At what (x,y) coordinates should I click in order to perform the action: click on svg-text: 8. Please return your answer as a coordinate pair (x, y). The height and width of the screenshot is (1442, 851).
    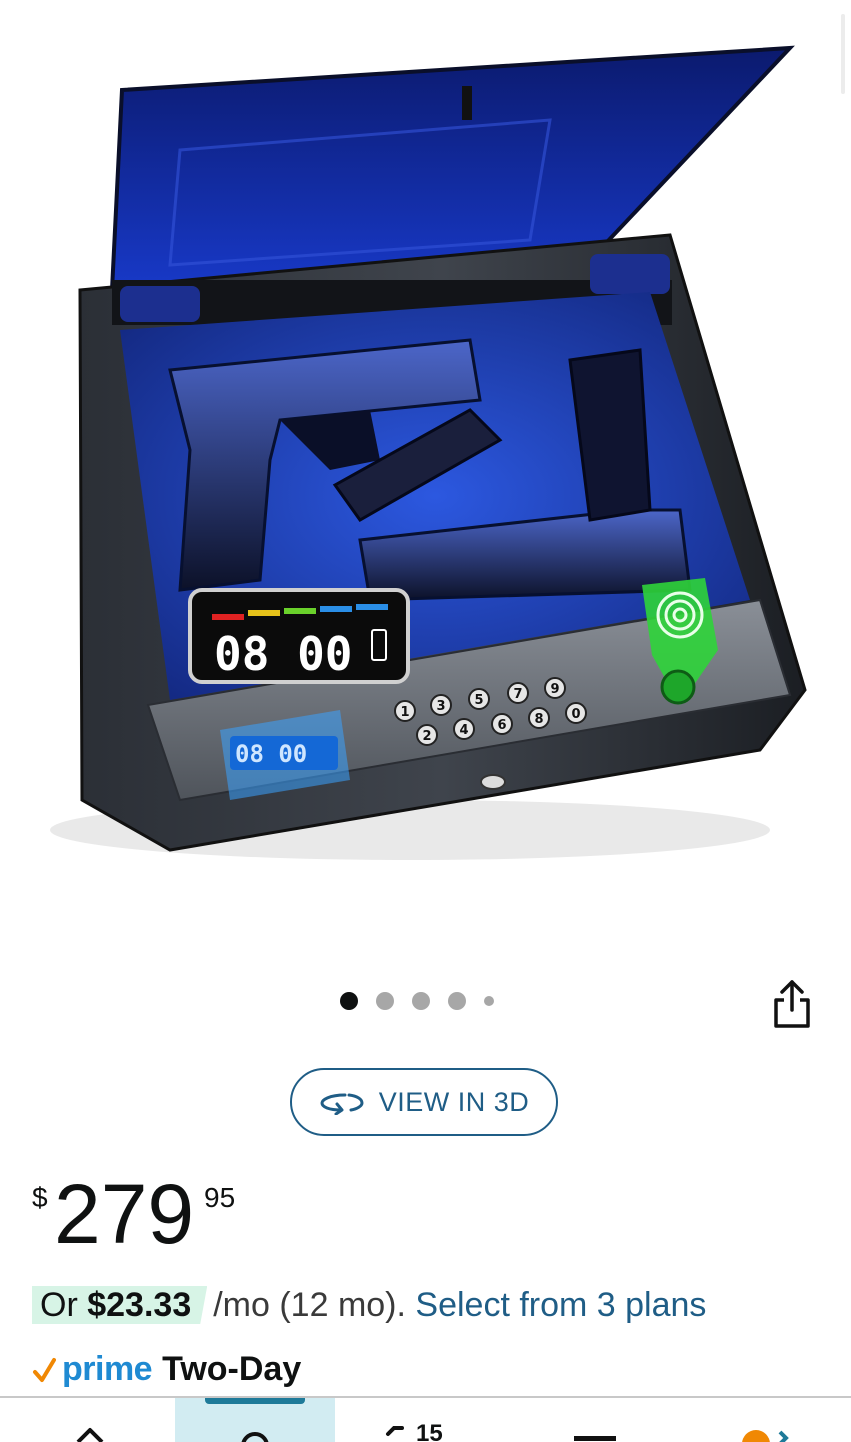
    Looking at the image, I should click on (538, 719).